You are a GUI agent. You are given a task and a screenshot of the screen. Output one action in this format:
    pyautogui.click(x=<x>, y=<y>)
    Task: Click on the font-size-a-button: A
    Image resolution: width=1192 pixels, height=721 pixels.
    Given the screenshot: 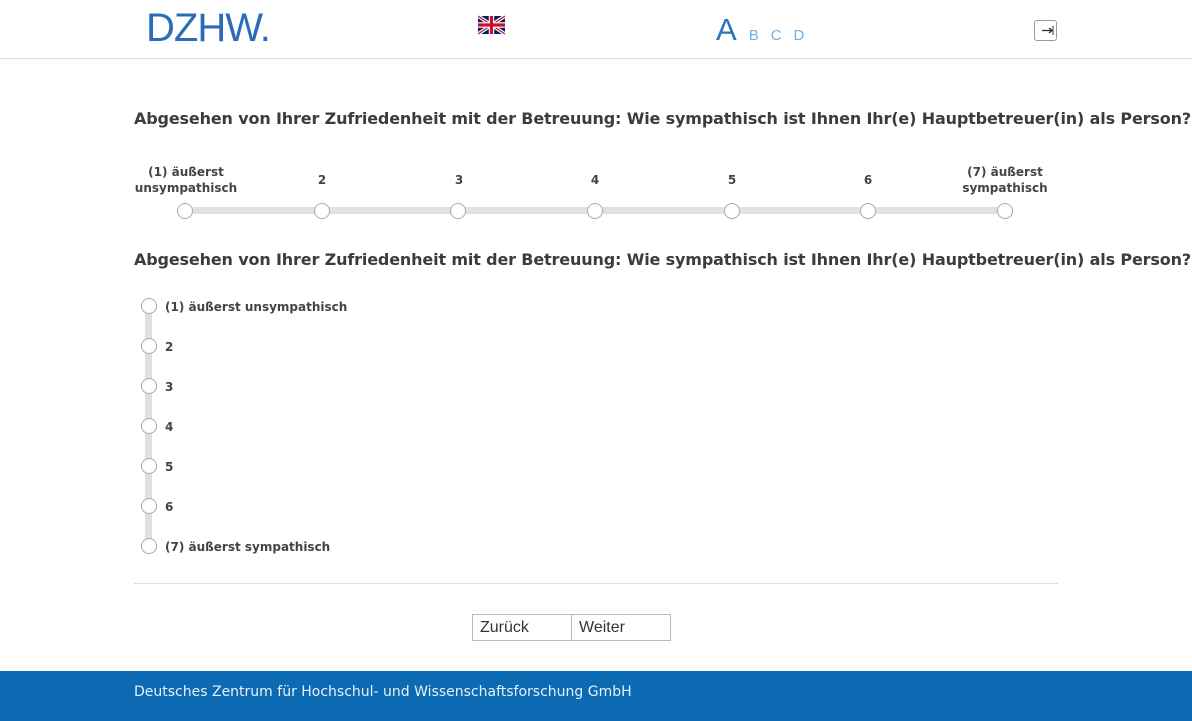 What is the action you would take?
    pyautogui.click(x=726, y=30)
    